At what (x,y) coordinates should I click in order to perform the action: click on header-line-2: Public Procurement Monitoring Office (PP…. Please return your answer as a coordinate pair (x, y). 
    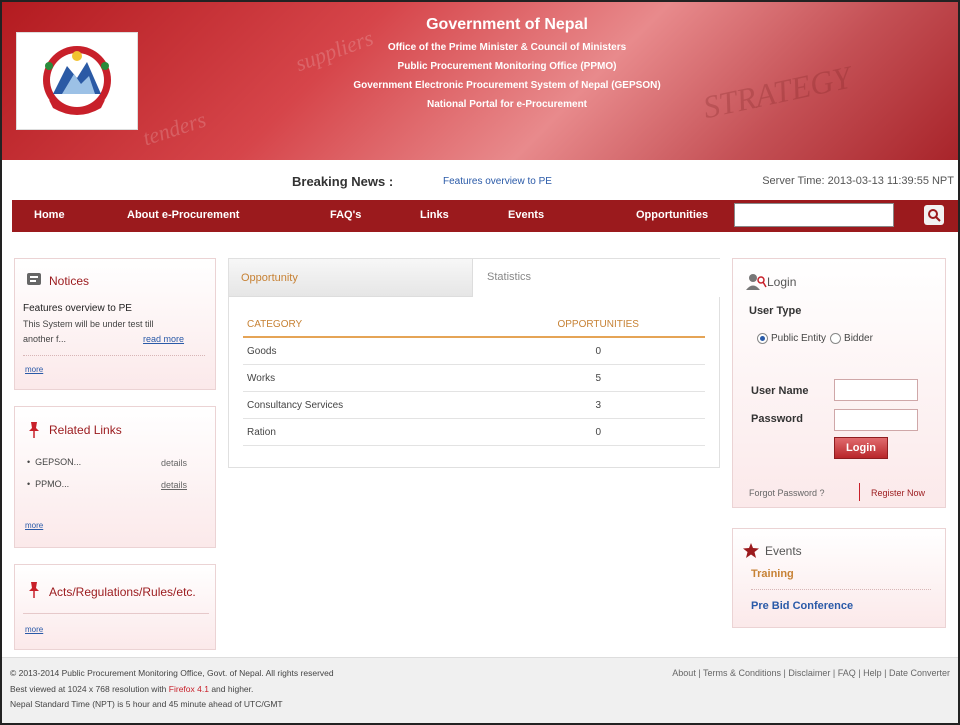
    Looking at the image, I should click on (507, 66).